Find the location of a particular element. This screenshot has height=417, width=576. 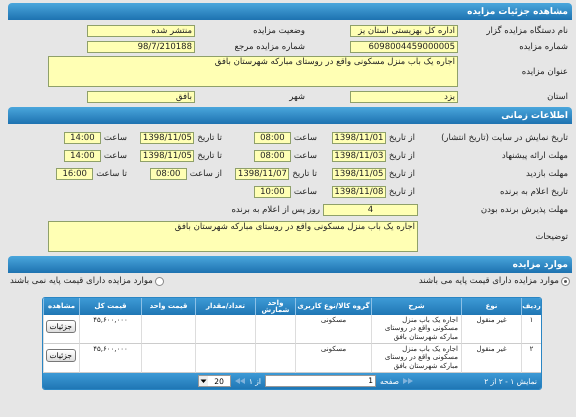

field-label: مهلت پذیرش برنده بودن is located at coordinates (524, 209).